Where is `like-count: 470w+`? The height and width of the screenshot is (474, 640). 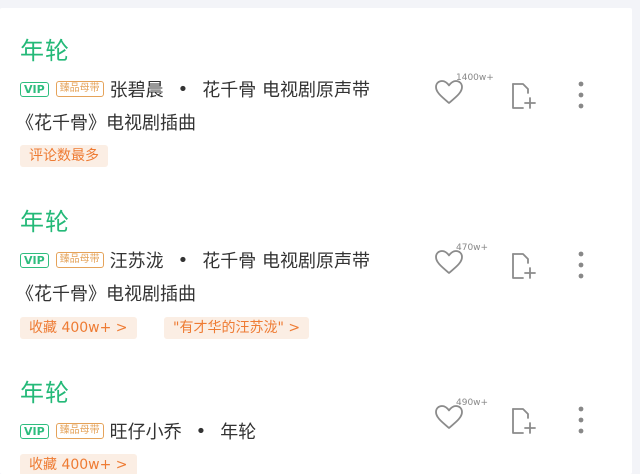
like-count: 470w+ is located at coordinates (472, 248).